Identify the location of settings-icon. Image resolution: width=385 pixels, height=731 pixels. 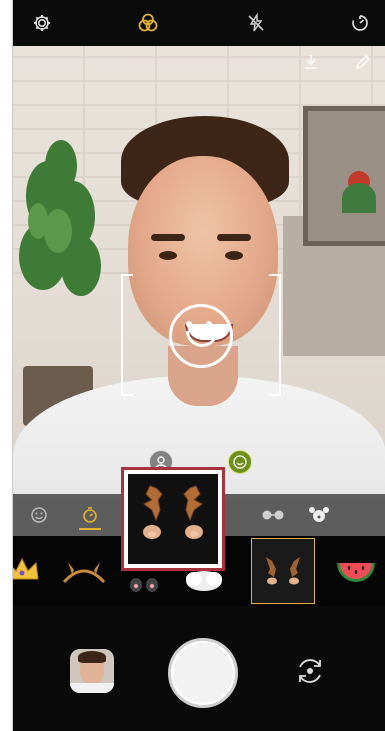
(42, 23).